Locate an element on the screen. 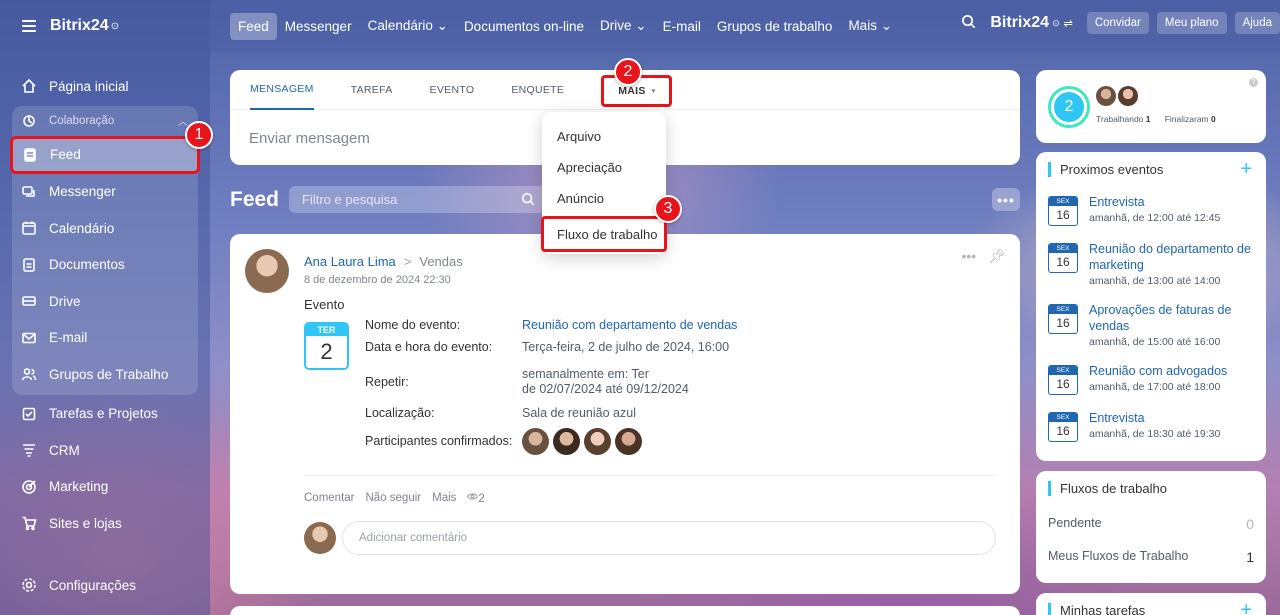  help-icon: ? is located at coordinates (1253, 82).